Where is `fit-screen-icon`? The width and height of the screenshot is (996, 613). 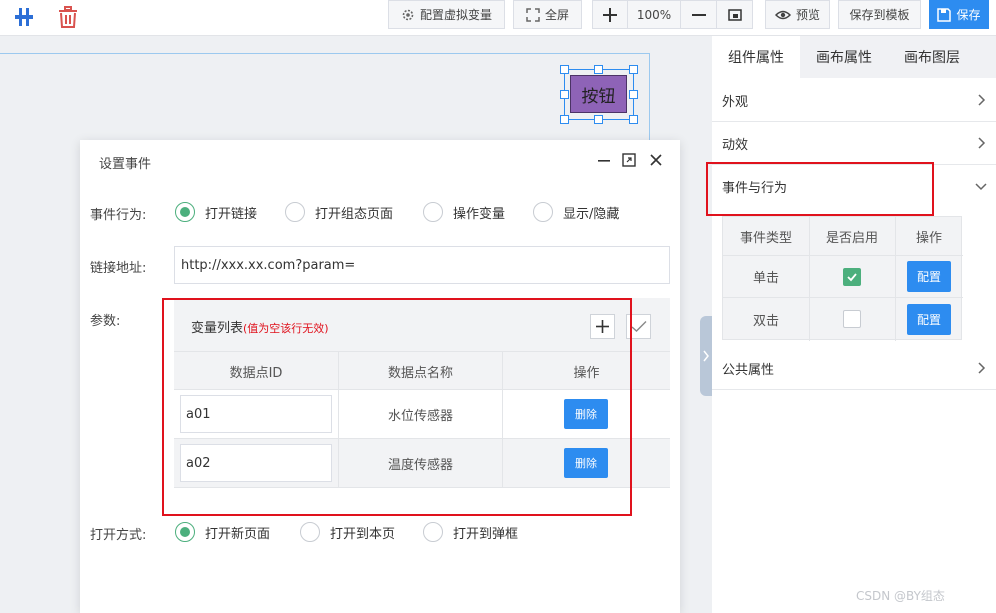 fit-screen-icon is located at coordinates (734, 14).